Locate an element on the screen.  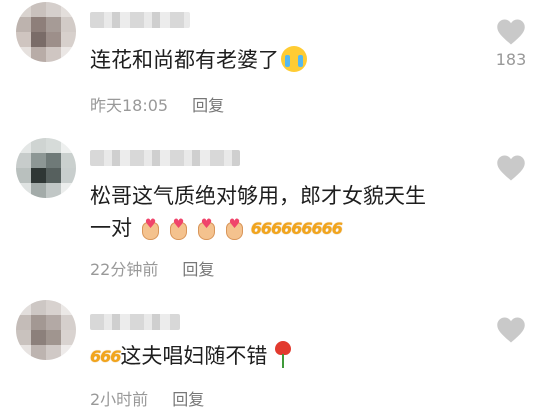
comment-time: 22分钟前 is located at coordinates (124, 269).